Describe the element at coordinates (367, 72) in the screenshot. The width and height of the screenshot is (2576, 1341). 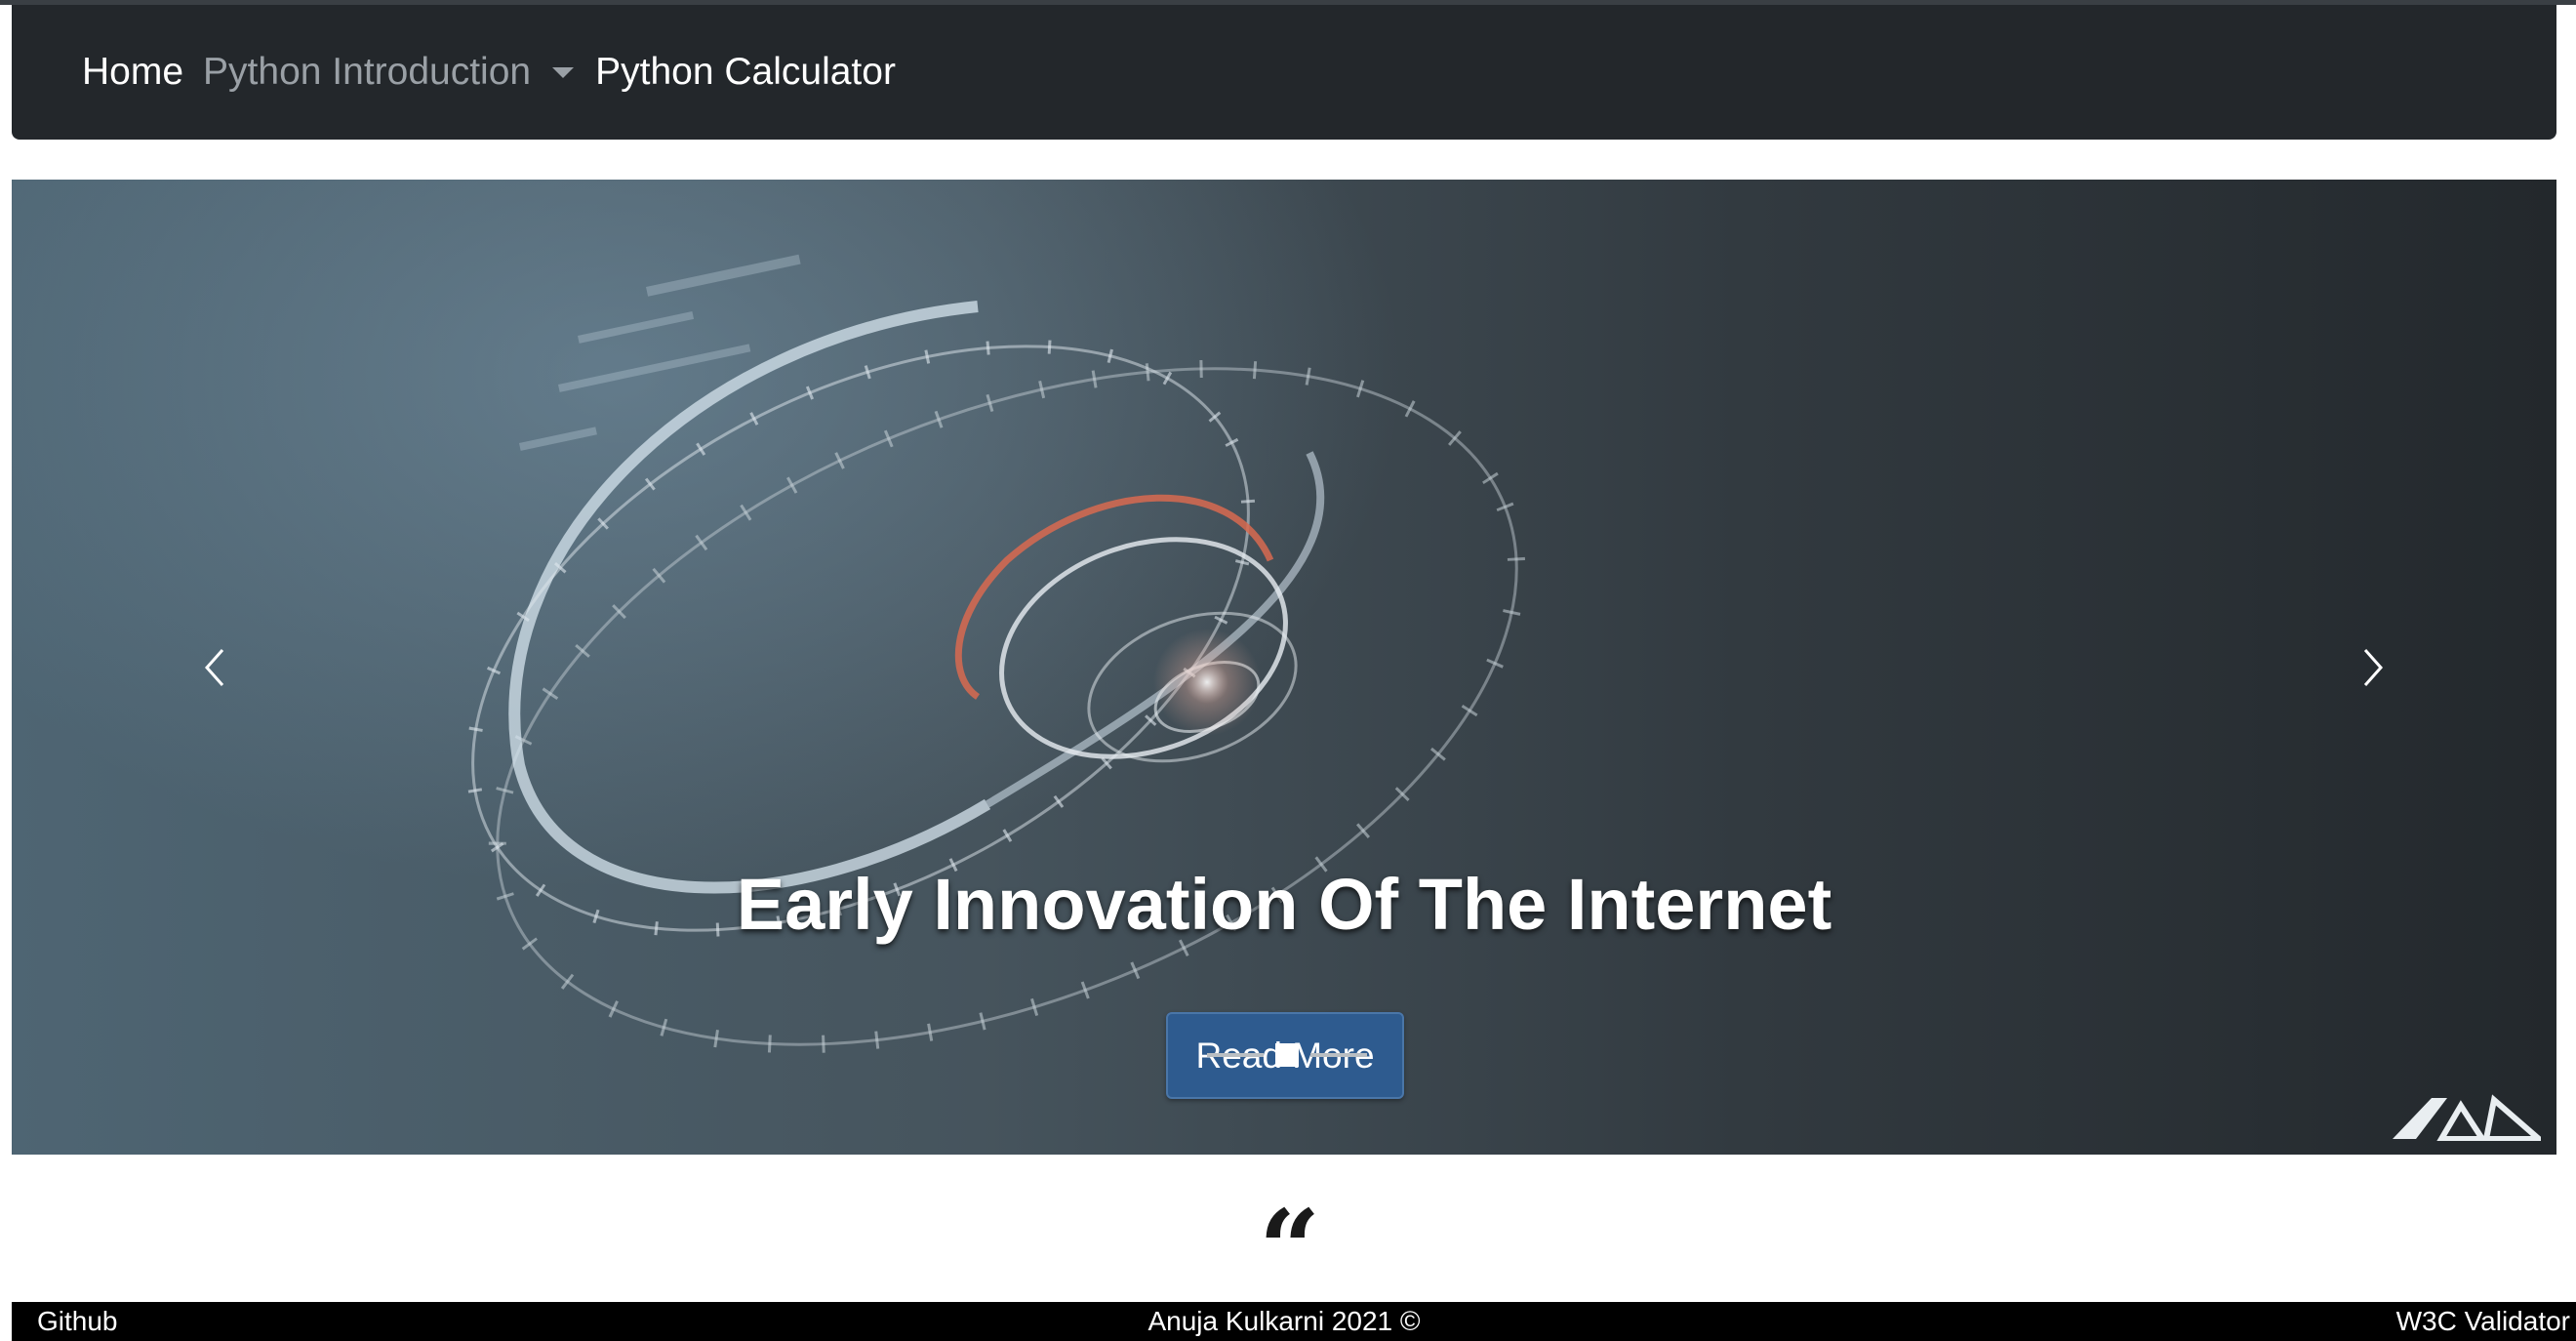
I see `nav-dropdown-label: Python Introduction` at that location.